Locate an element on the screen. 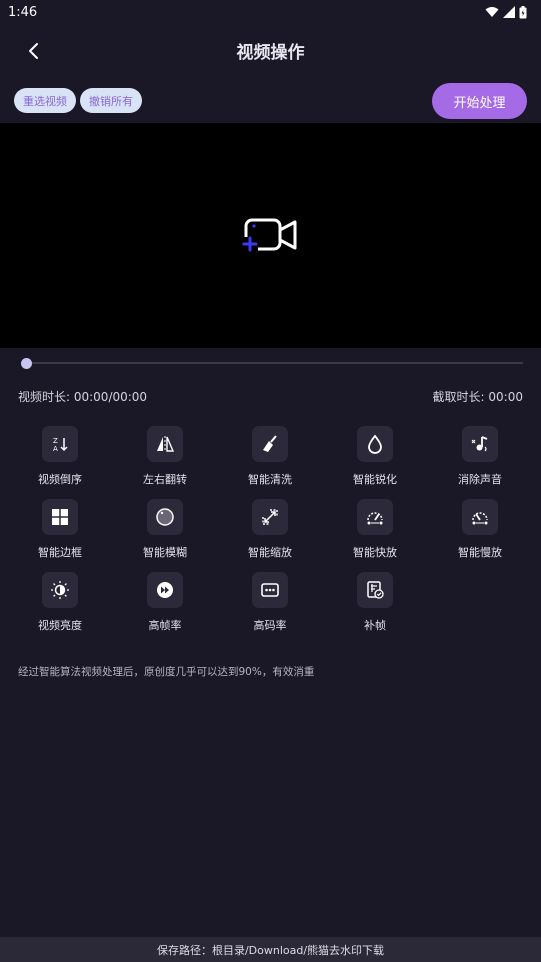  tool-label: 高码率 is located at coordinates (270, 625).